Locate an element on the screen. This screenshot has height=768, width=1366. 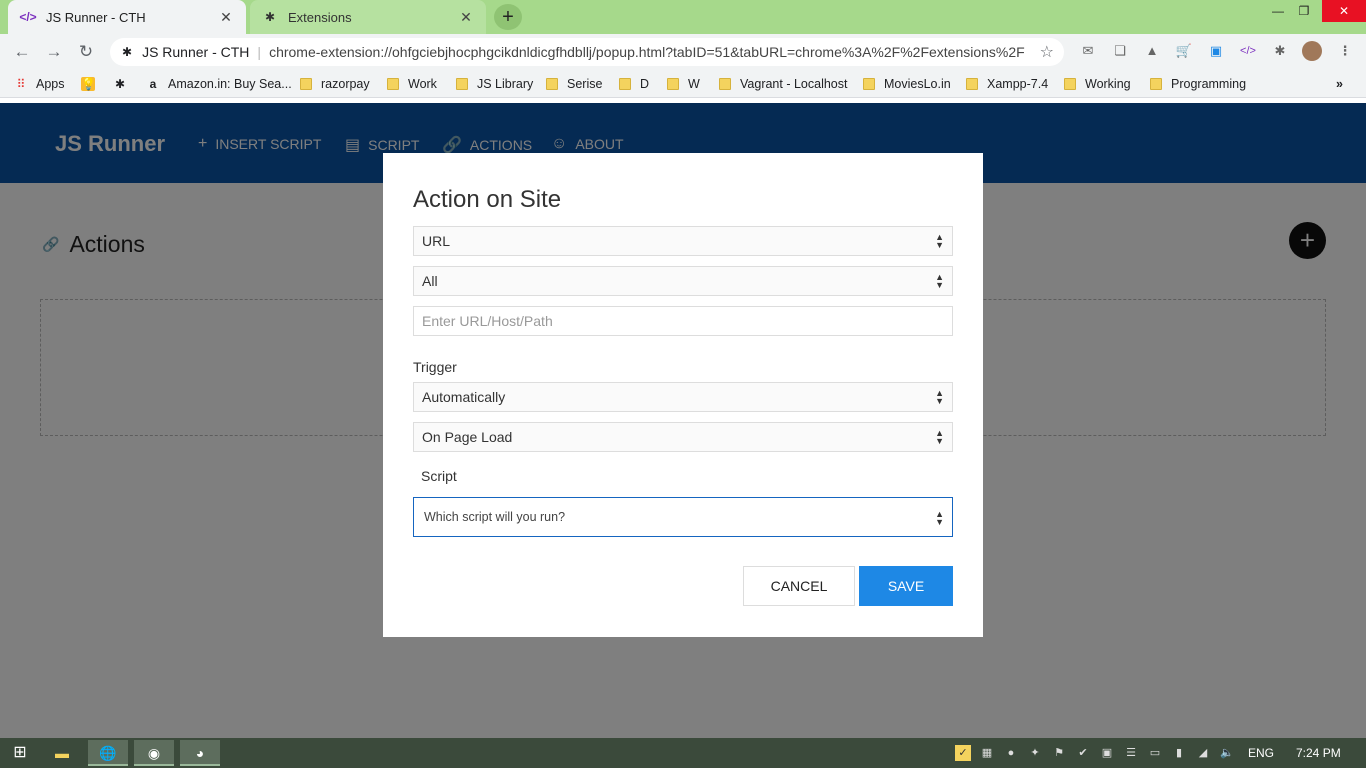
menu-dots-icon: ⋮ is located at coordinates (1345, 51).